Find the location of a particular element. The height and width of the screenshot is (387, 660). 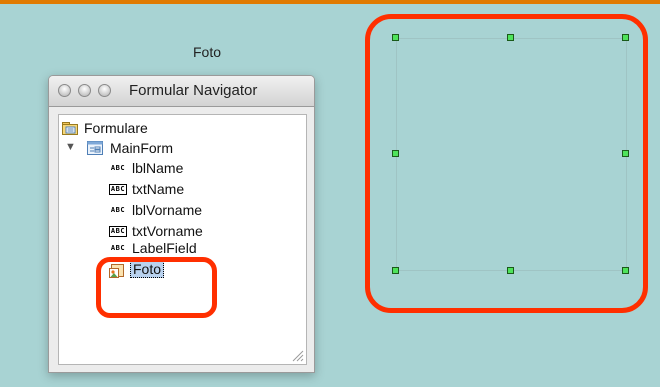

resize-handle-top-right is located at coordinates (625, 37).